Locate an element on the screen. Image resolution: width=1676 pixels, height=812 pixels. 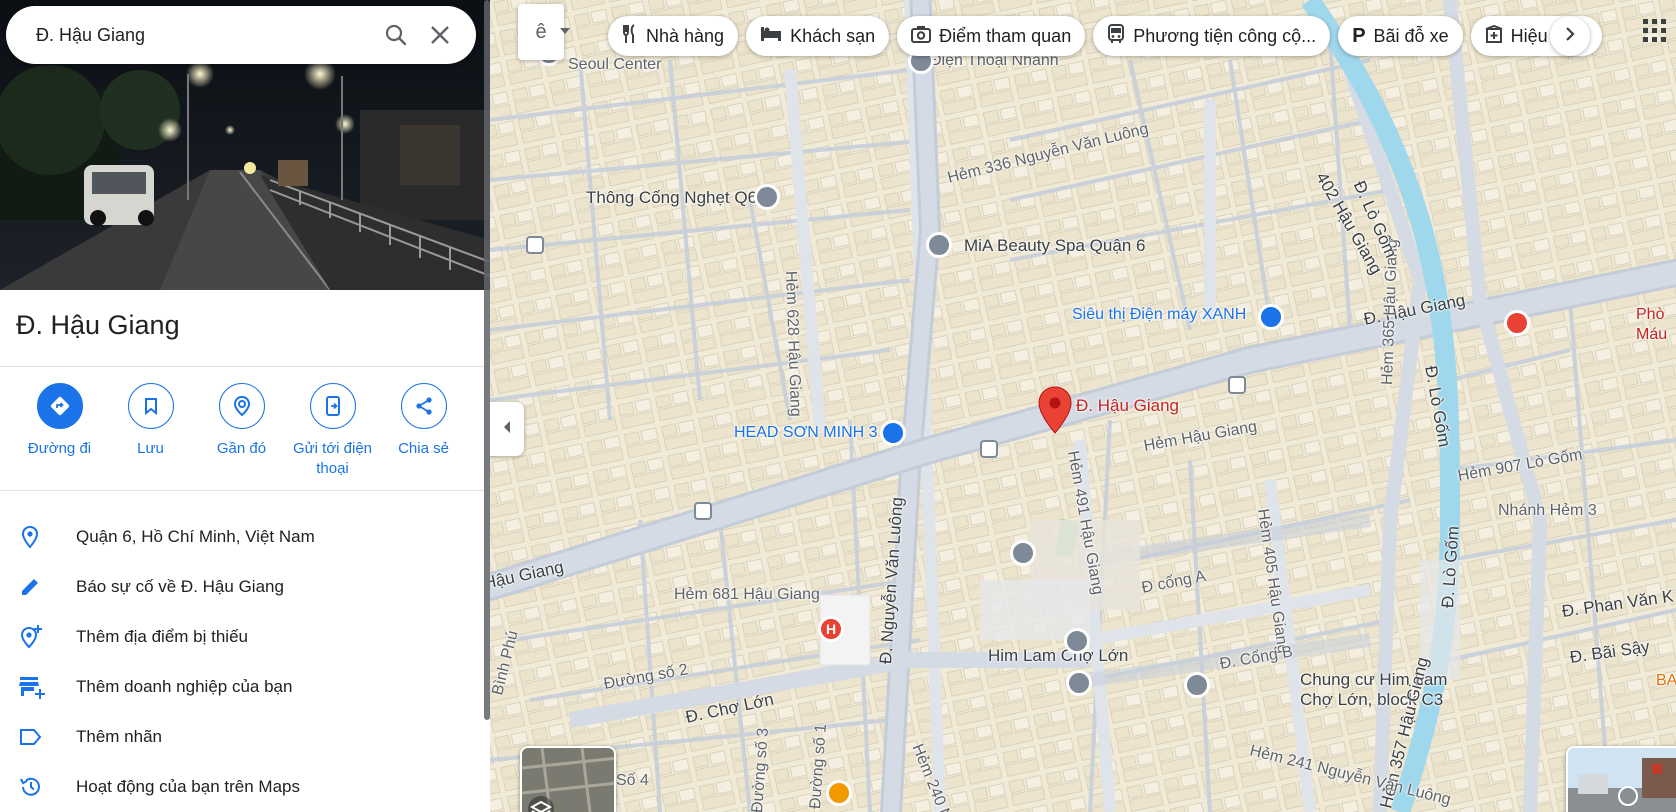
hospital-icon is located at coordinates (1517, 323).